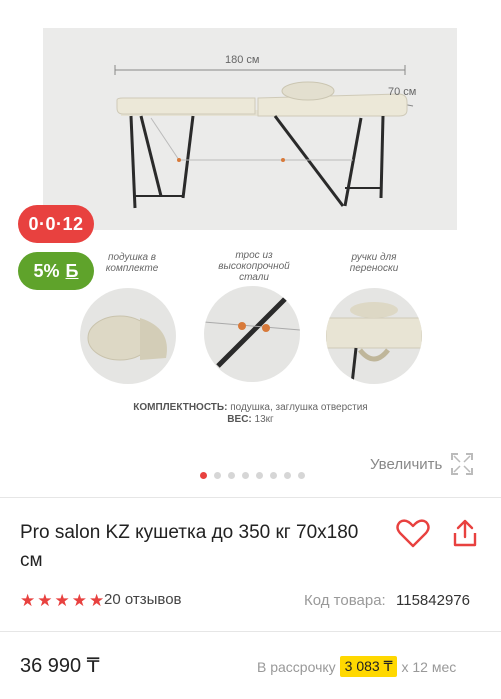 The width and height of the screenshot is (501, 699). Describe the element at coordinates (254, 266) in the screenshot. I see `feature-caption-cable: трос из высокопрочной стали` at that location.